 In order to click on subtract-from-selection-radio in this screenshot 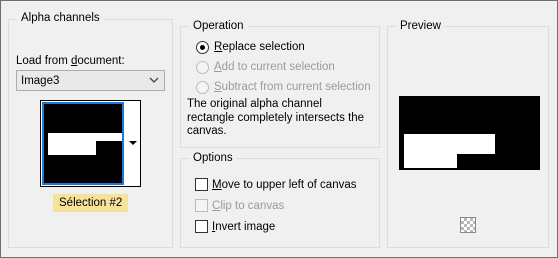, I will do `click(202, 87)`.